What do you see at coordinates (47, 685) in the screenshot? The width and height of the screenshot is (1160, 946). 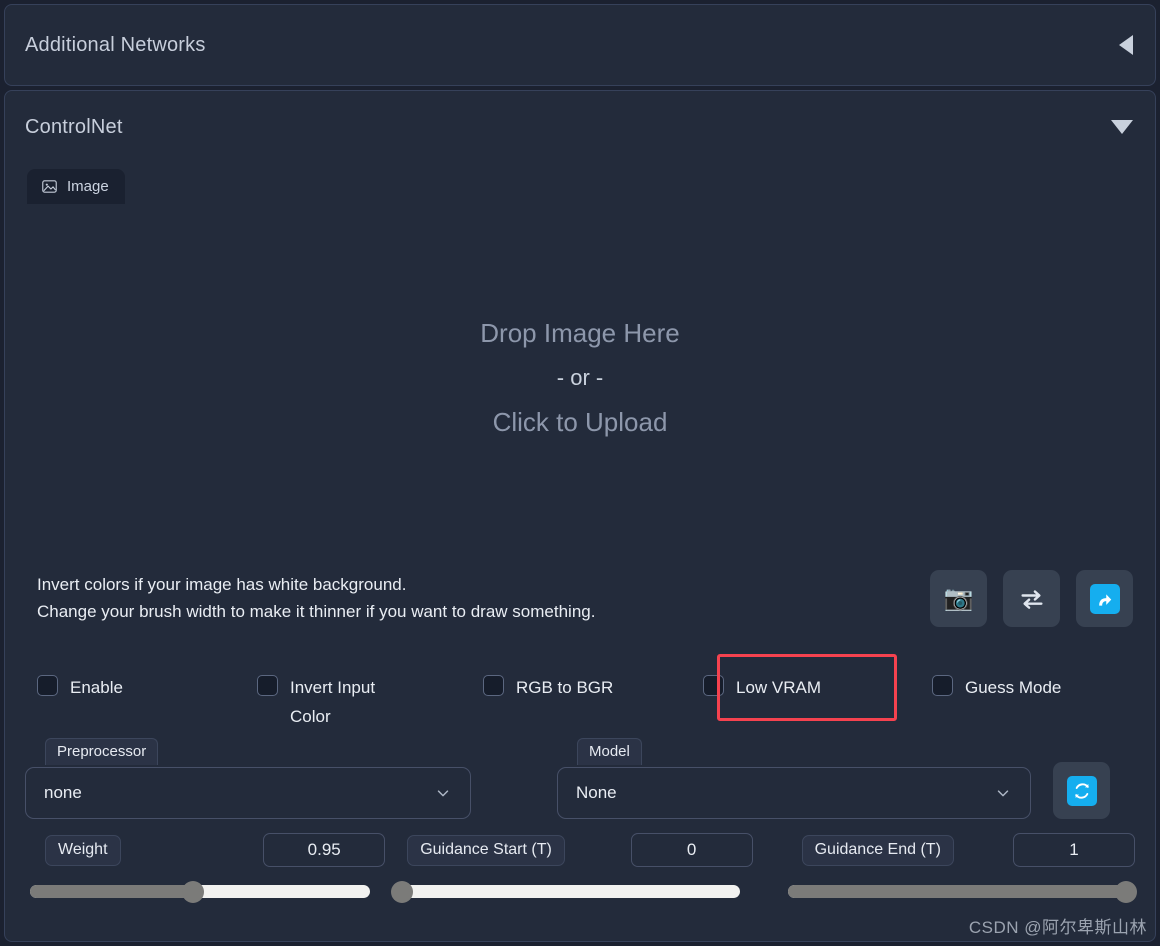 I see `checkbox-enable-box` at bounding box center [47, 685].